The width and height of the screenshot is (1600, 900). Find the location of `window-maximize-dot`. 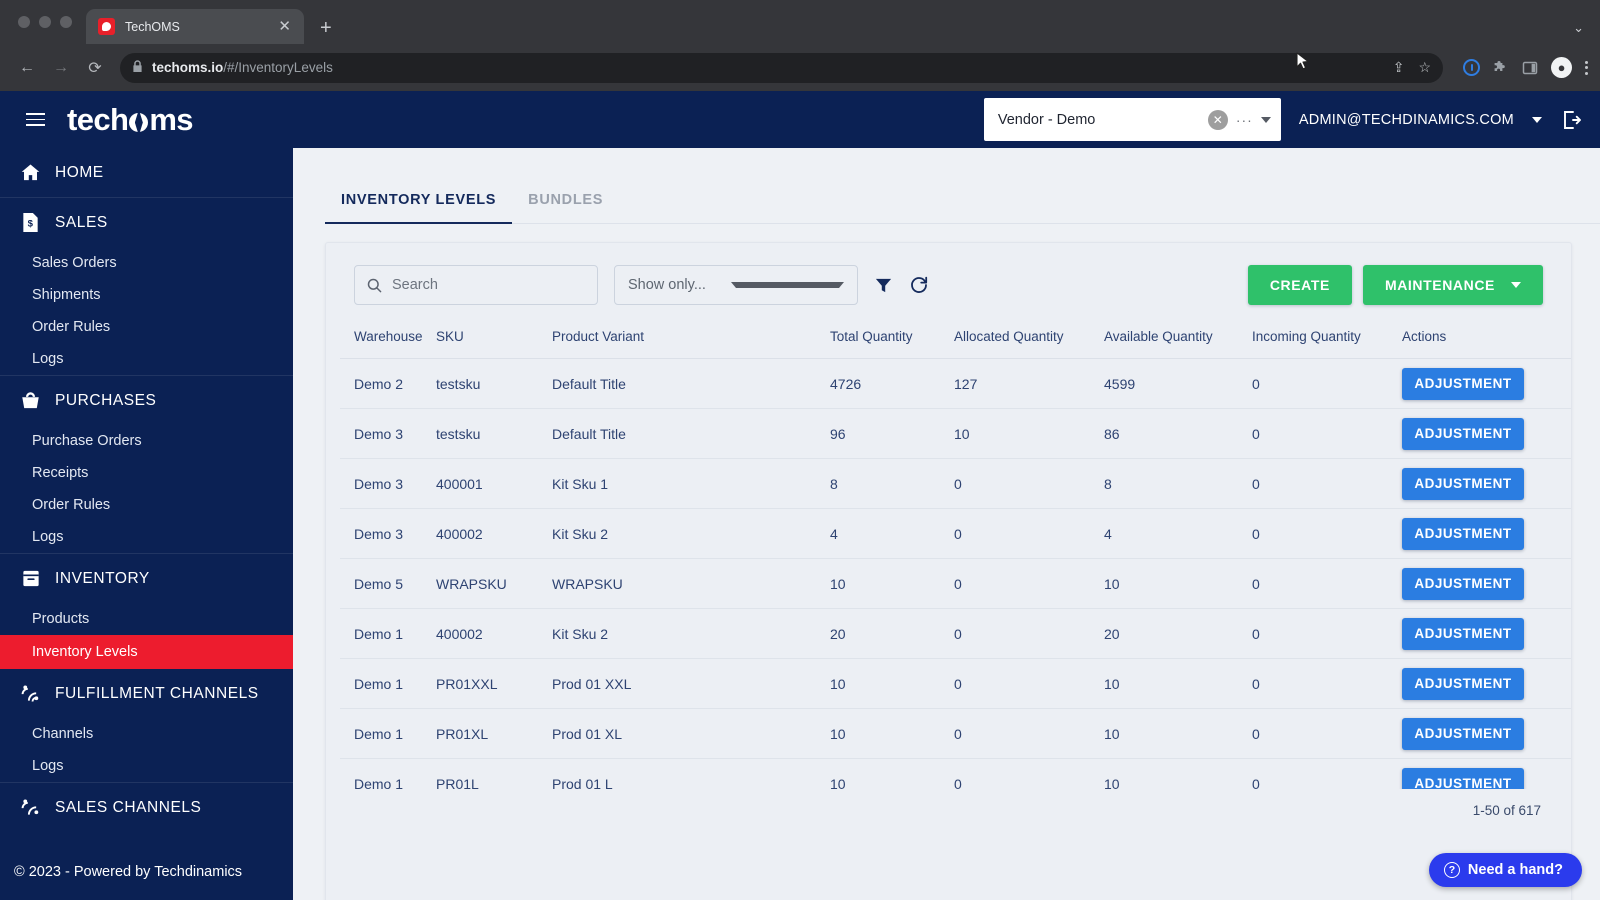

window-maximize-dot is located at coordinates (66, 22).